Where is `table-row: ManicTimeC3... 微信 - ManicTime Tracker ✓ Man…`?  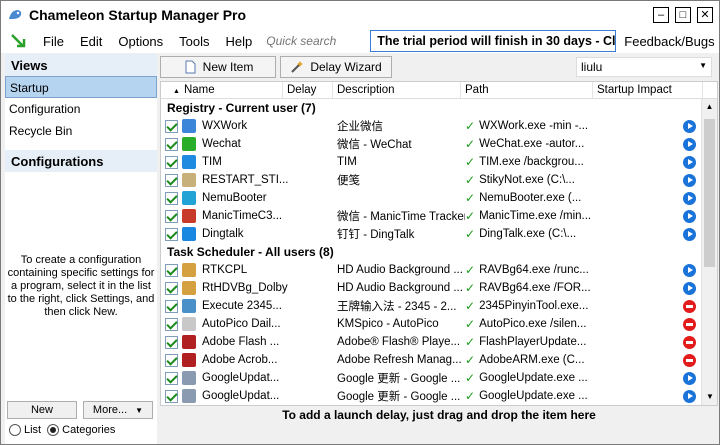
table-row: ManicTimeC3... 微信 - ManicTime Tracker ✓ Man… is located at coordinates (439, 216).